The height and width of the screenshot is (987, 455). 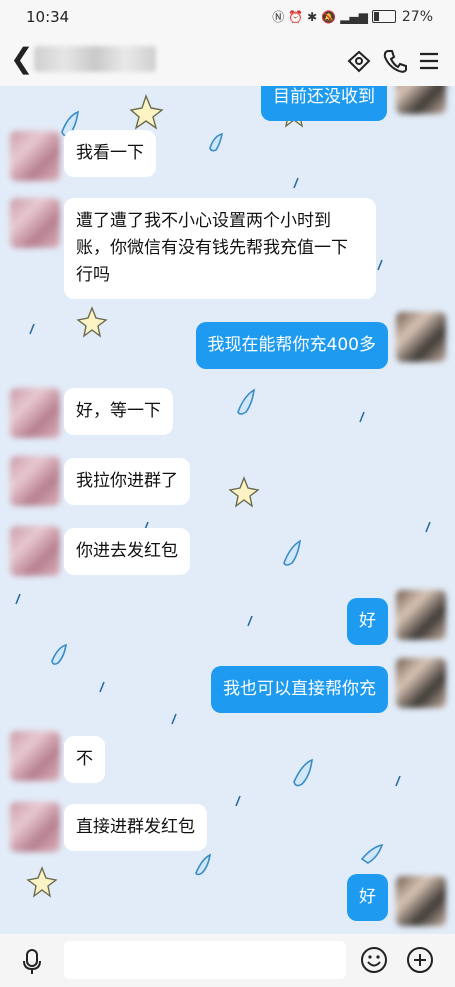 I want to click on signal-icon: ▂▄▆, so click(x=354, y=16).